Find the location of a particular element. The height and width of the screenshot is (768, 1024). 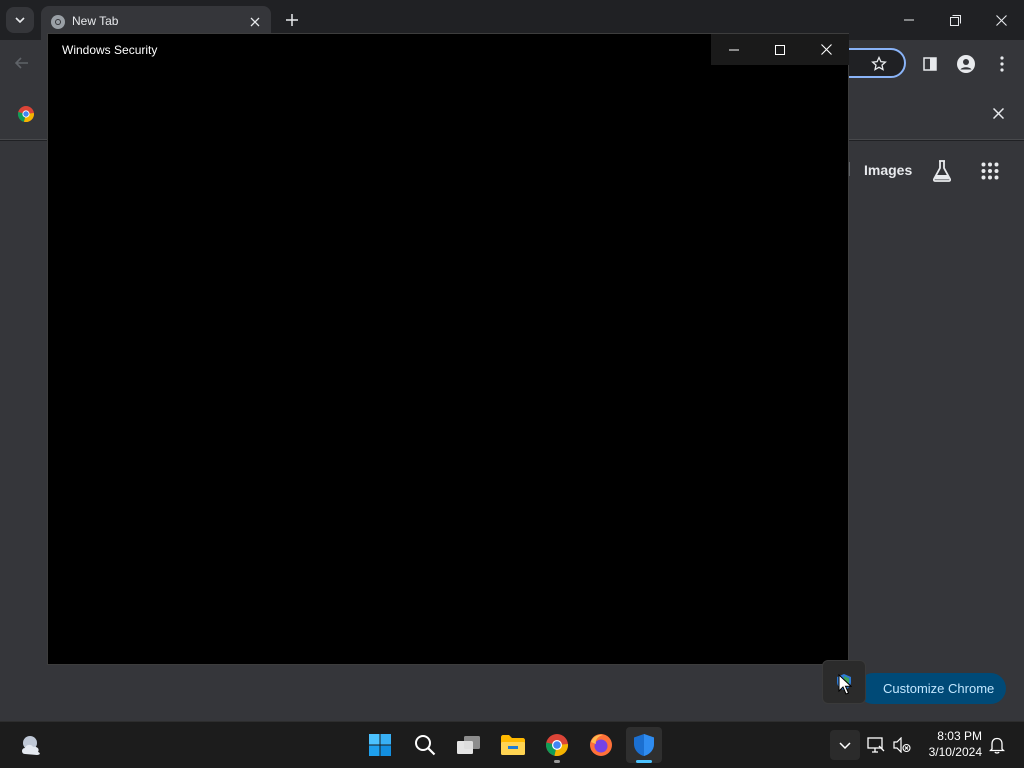

new-tab-button is located at coordinates (292, 20).